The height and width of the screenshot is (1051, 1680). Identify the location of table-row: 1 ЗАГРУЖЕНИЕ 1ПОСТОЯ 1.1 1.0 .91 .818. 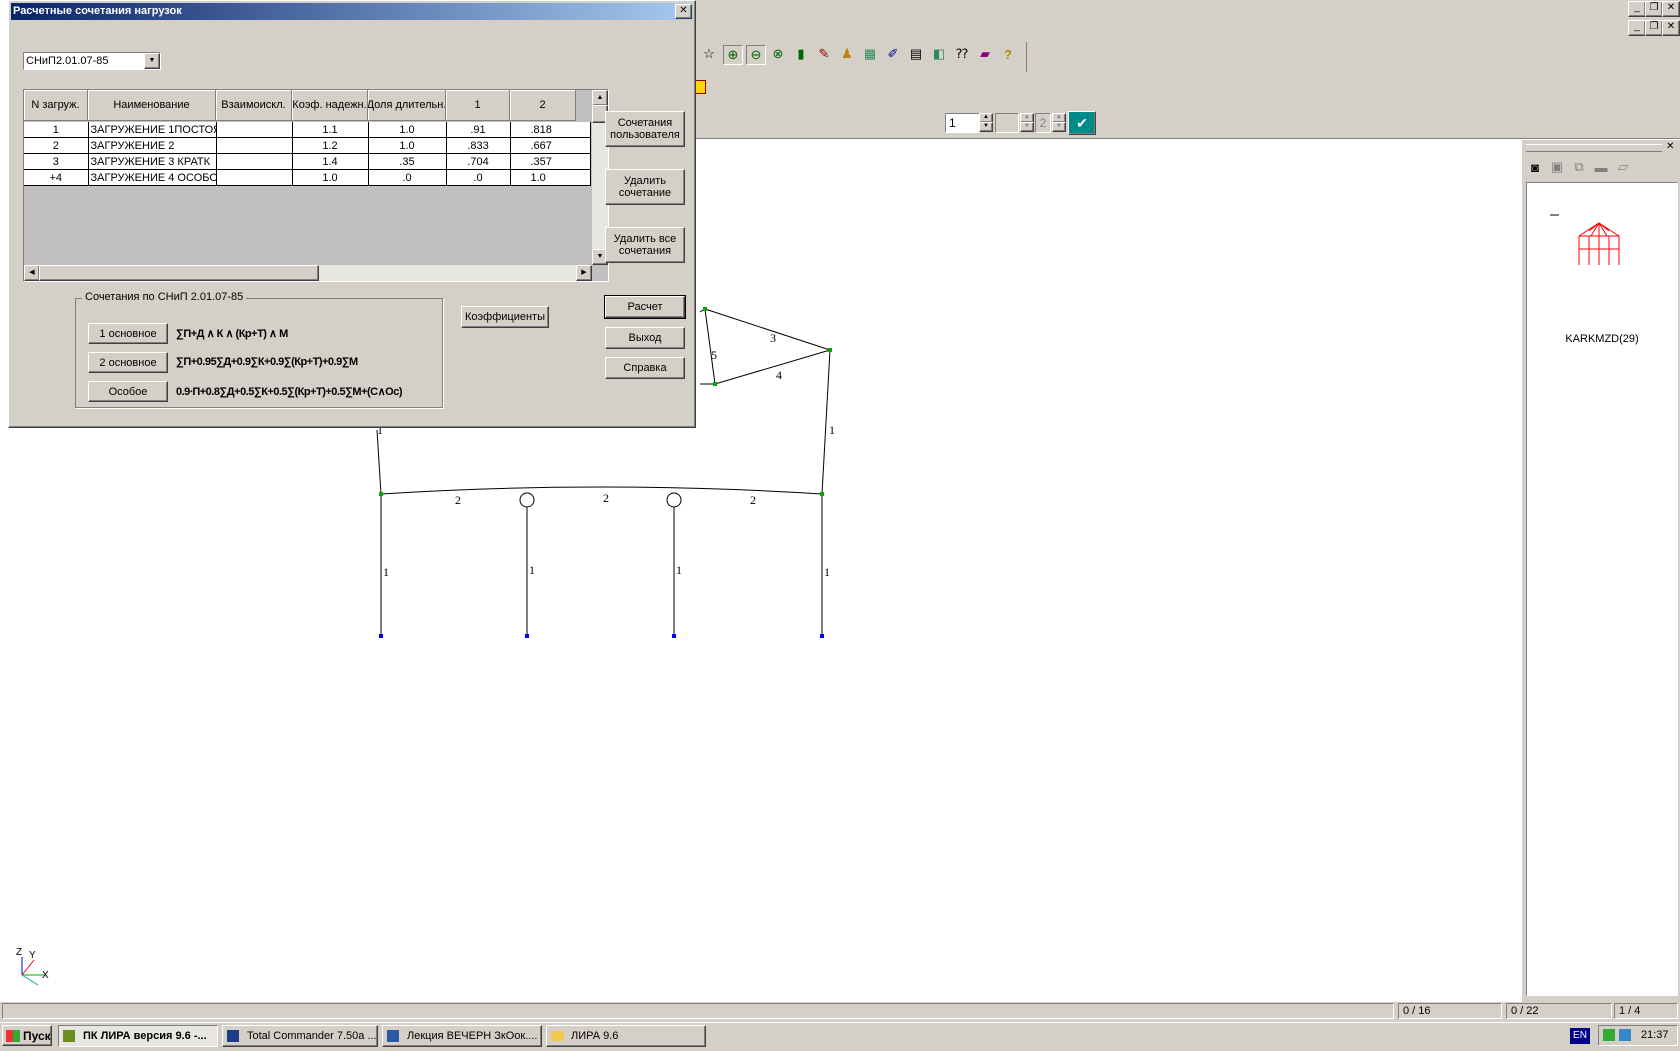
(307, 130).